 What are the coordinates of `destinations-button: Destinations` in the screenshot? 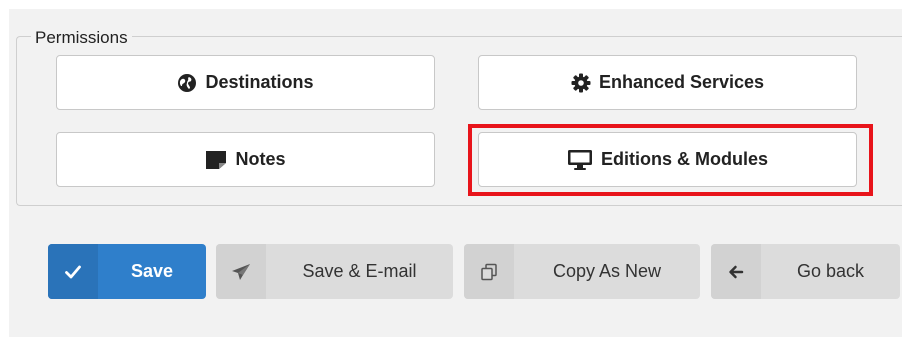 It's located at (245, 82).